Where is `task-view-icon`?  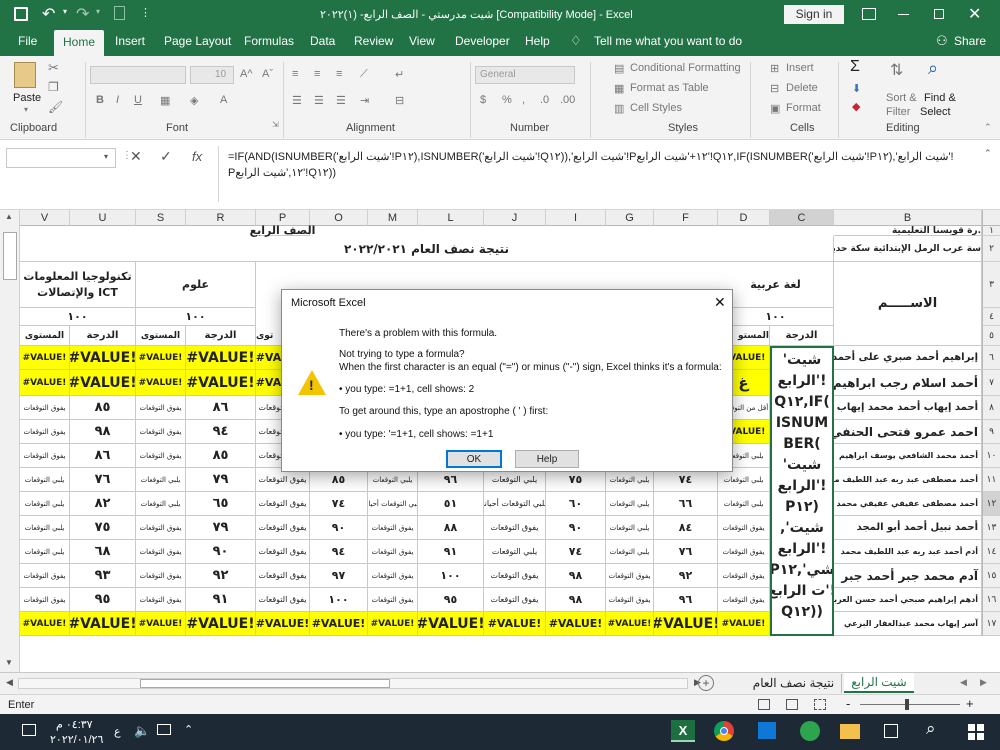 task-view-icon is located at coordinates (891, 731).